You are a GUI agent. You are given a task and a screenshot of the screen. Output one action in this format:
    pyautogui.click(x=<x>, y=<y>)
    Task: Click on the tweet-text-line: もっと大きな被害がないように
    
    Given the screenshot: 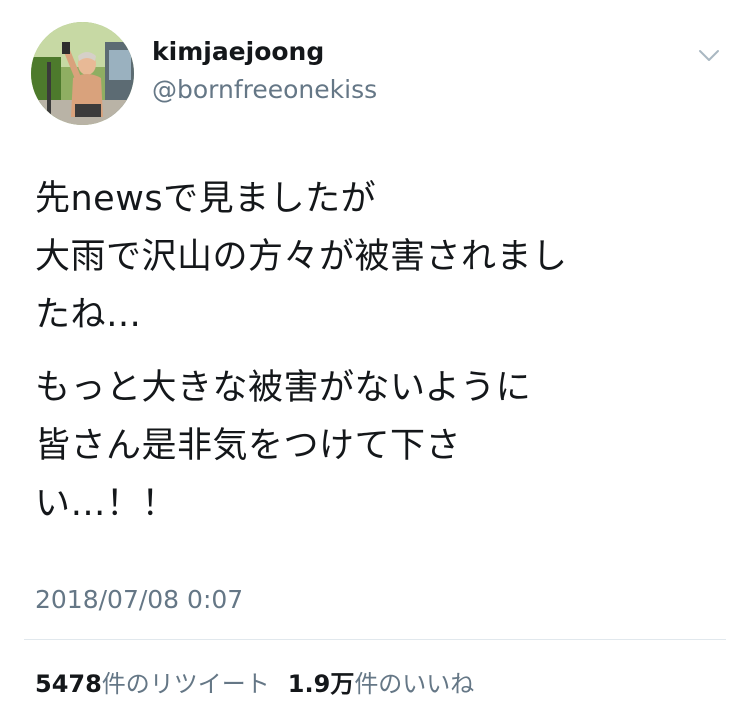 What is the action you would take?
    pyautogui.click(x=283, y=388)
    